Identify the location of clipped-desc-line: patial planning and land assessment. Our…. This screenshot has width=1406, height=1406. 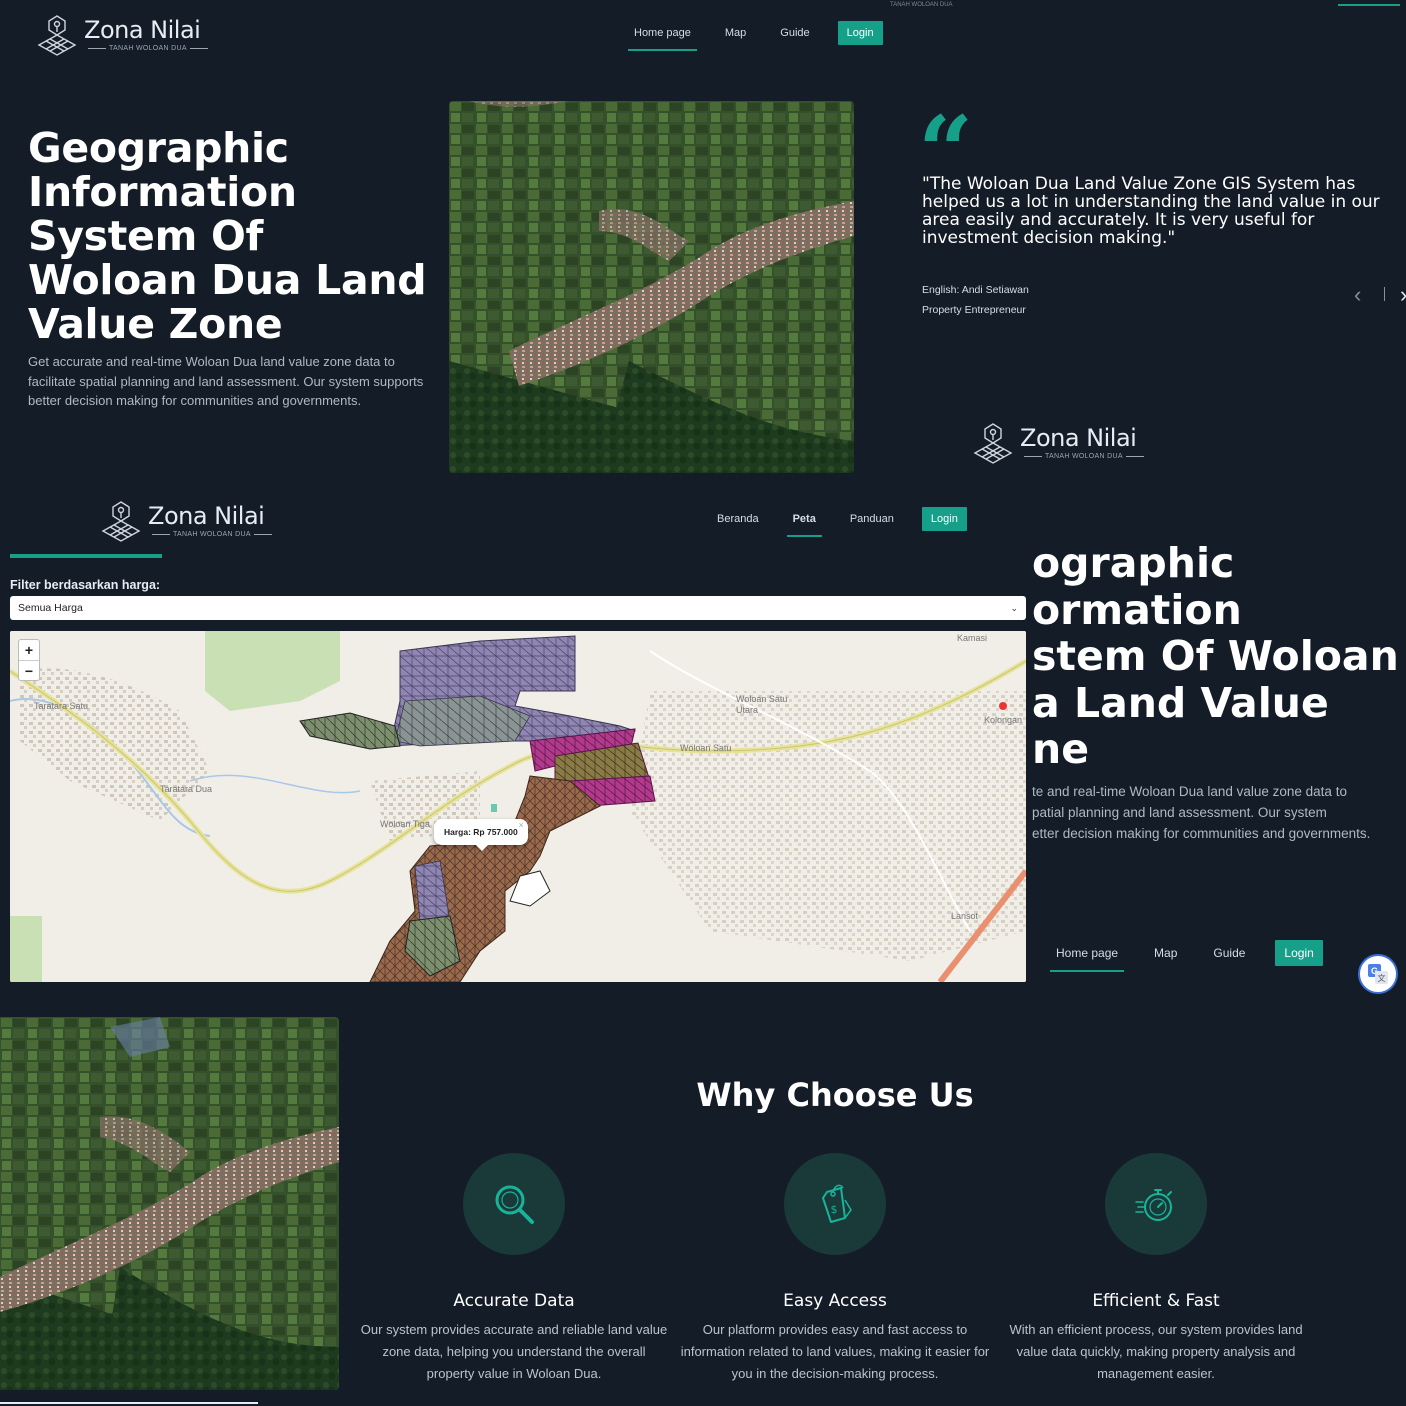
(1179, 812).